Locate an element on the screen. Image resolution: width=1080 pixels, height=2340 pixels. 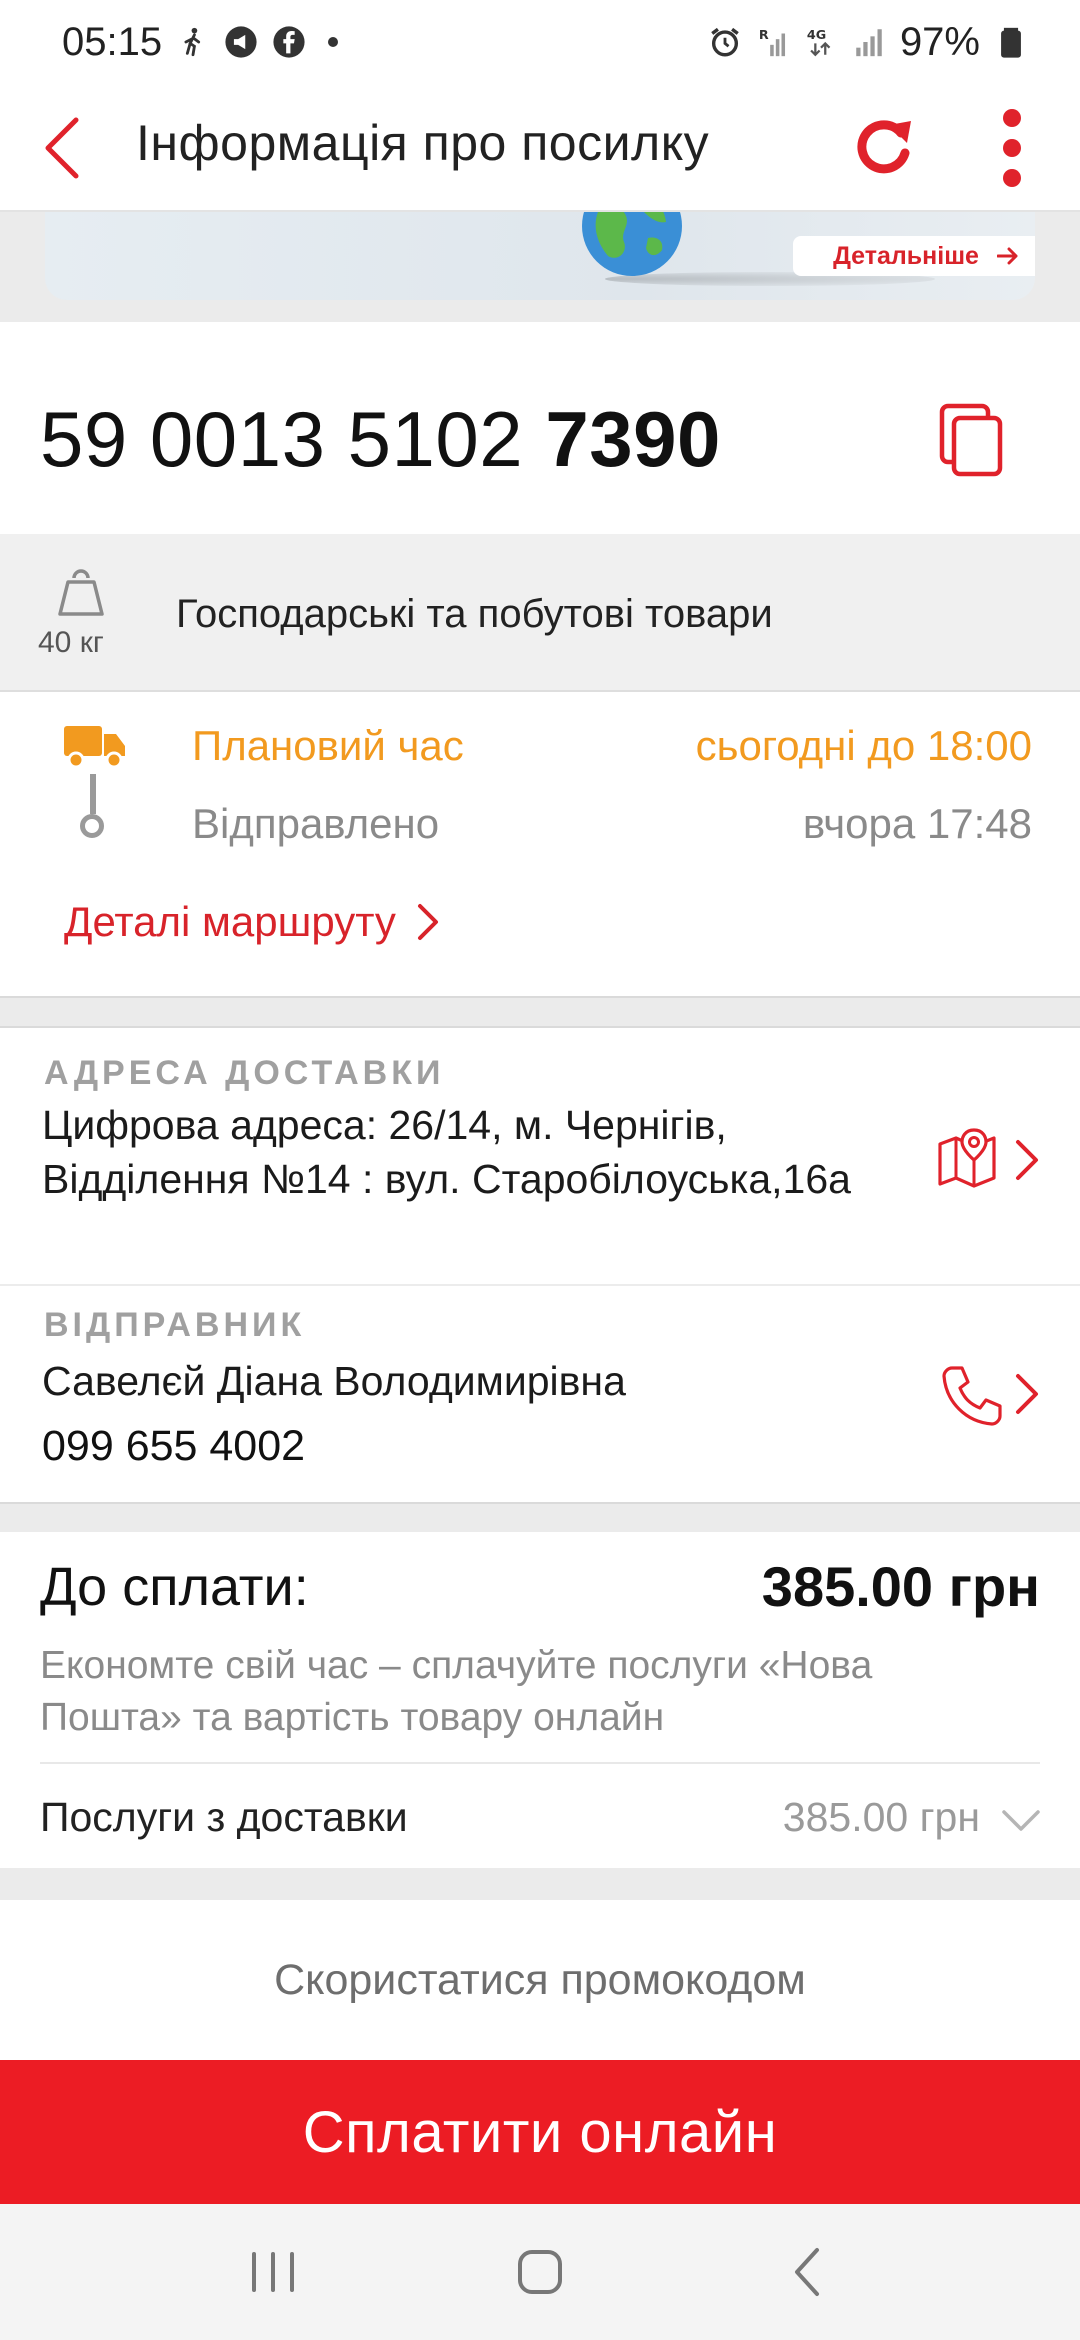
app-bar: Інформація про посилку is located at coordinates (540, 148).